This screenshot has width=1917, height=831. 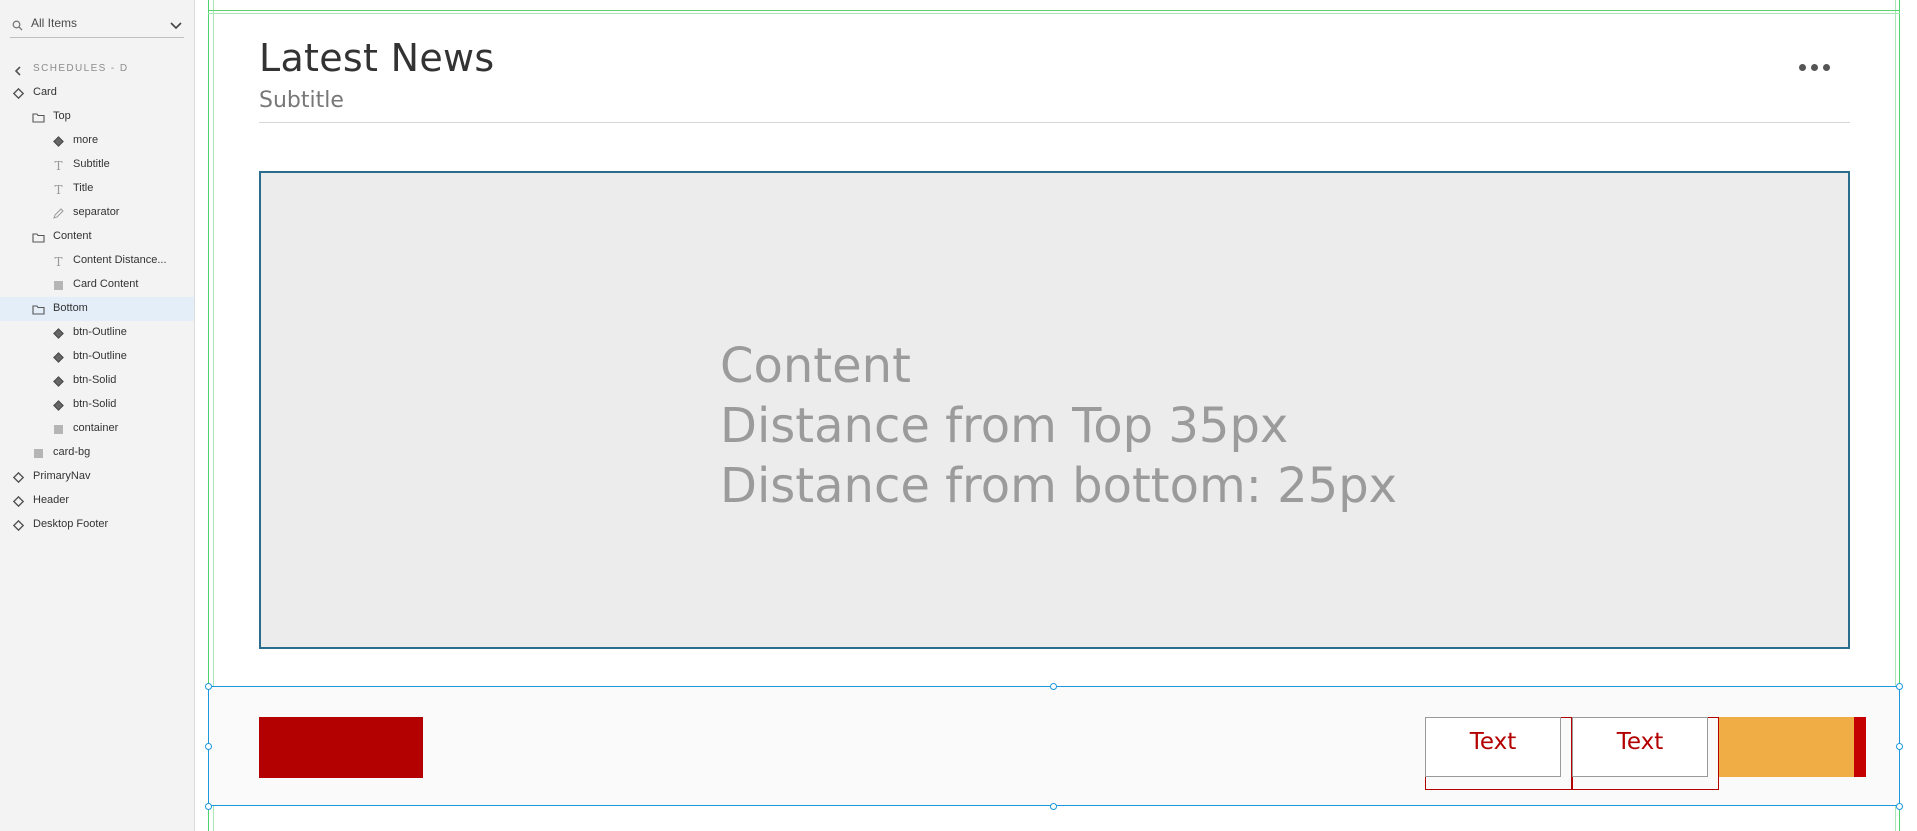 What do you see at coordinates (51, 500) in the screenshot?
I see `layer-label: Header` at bounding box center [51, 500].